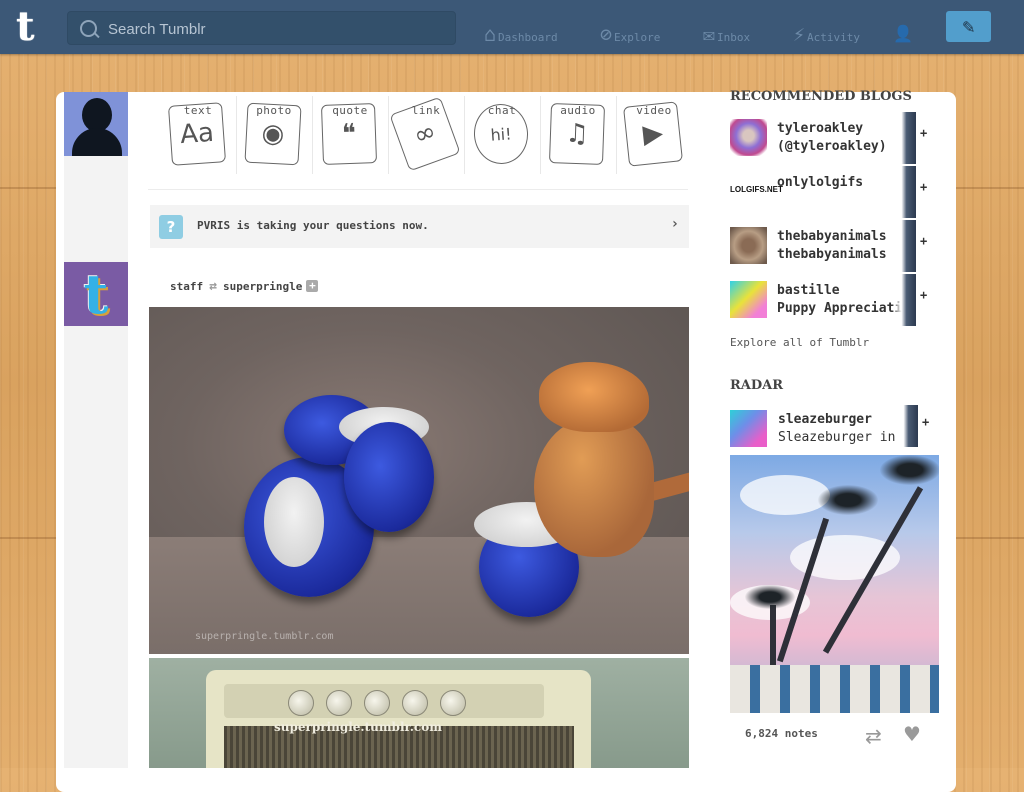  I want to click on nav-inbox: ✉ Inbox, so click(726, 29).